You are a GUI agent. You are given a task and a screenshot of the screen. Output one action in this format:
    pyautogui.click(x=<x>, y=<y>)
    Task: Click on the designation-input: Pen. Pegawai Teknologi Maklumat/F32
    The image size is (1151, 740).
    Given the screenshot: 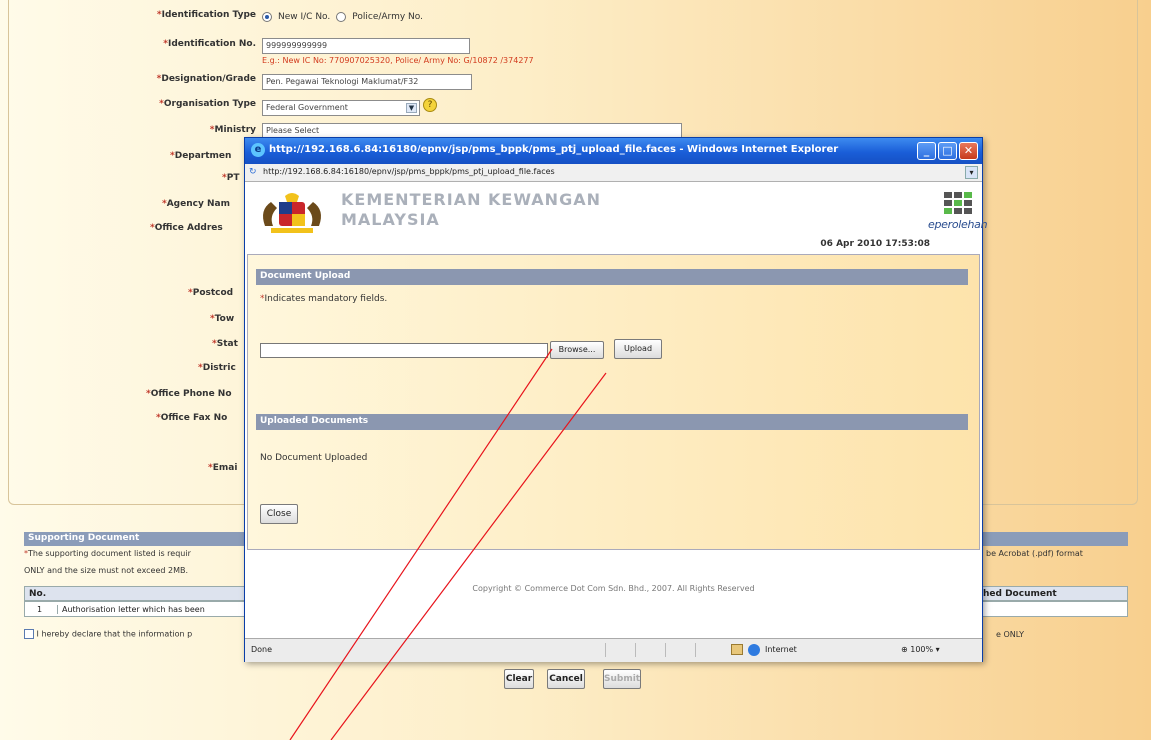 What is the action you would take?
    pyautogui.click(x=367, y=82)
    